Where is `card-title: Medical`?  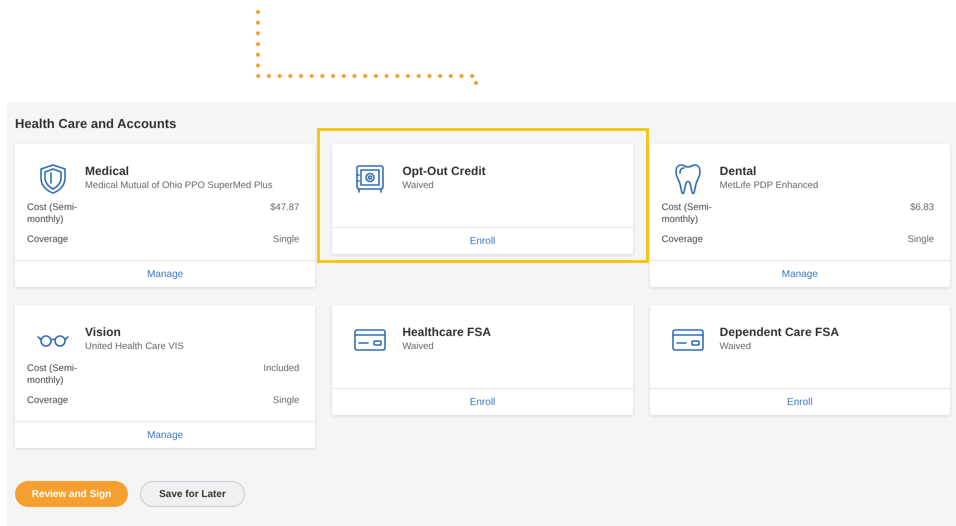
card-title: Medical is located at coordinates (107, 171).